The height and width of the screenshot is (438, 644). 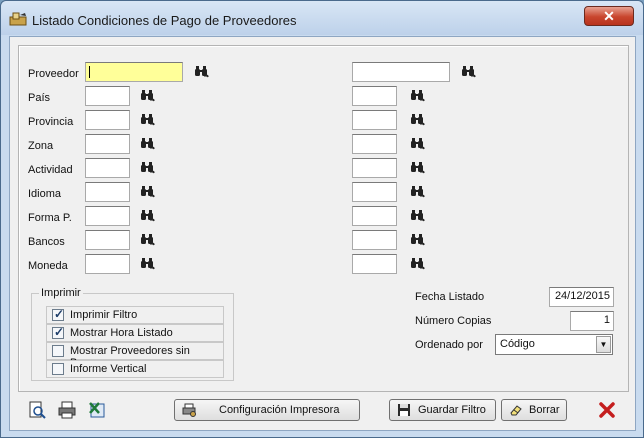 I want to click on filter-from-moneda, so click(x=107, y=264).